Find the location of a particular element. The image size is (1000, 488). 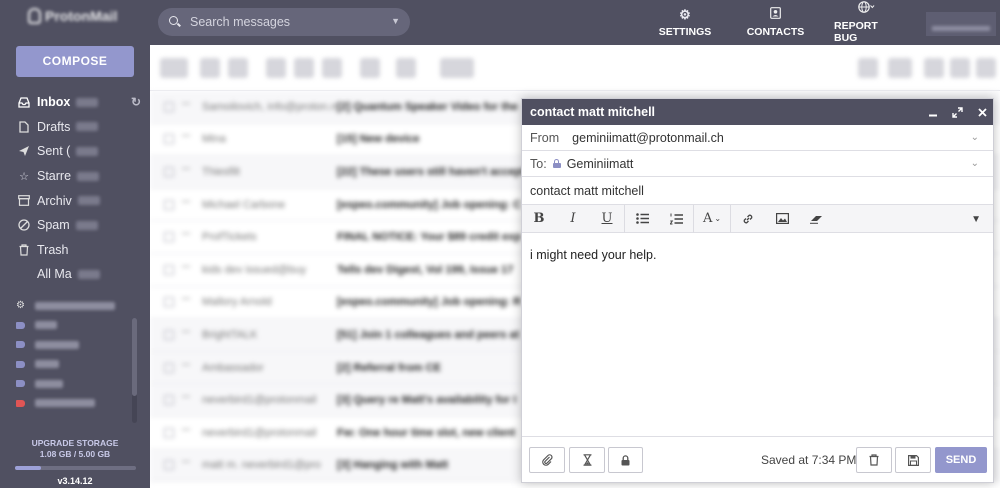

upgrade-storage-label: UPGRADE STORAGE is located at coordinates (75, 443).